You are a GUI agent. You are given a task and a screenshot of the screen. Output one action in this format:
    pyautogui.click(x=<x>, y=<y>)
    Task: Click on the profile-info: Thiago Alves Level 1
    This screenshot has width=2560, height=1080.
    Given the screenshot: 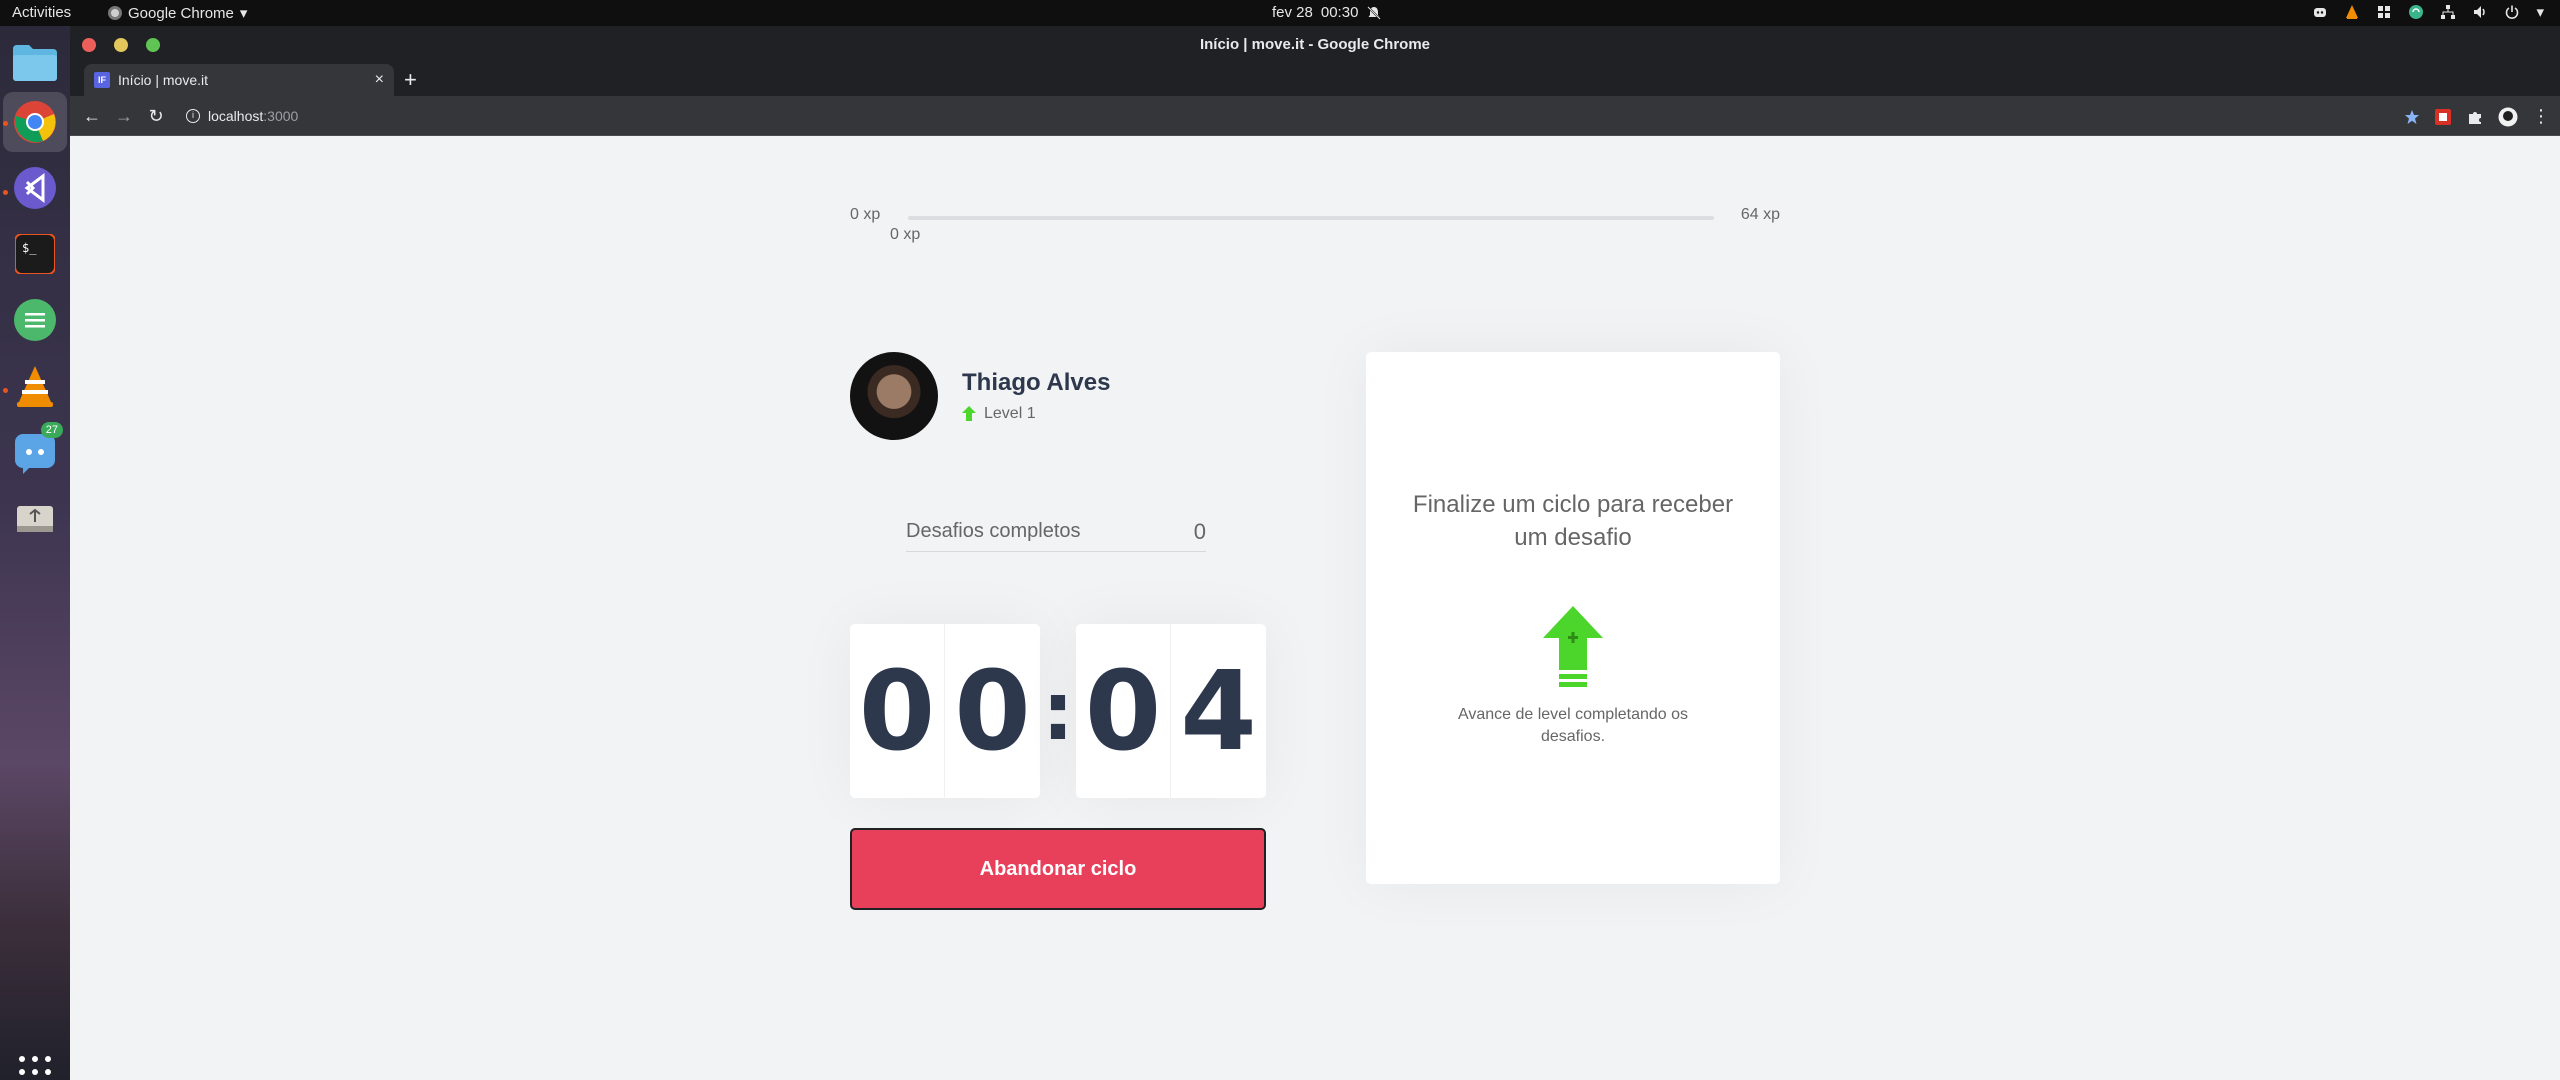 What is the action you would take?
    pyautogui.click(x=1036, y=396)
    